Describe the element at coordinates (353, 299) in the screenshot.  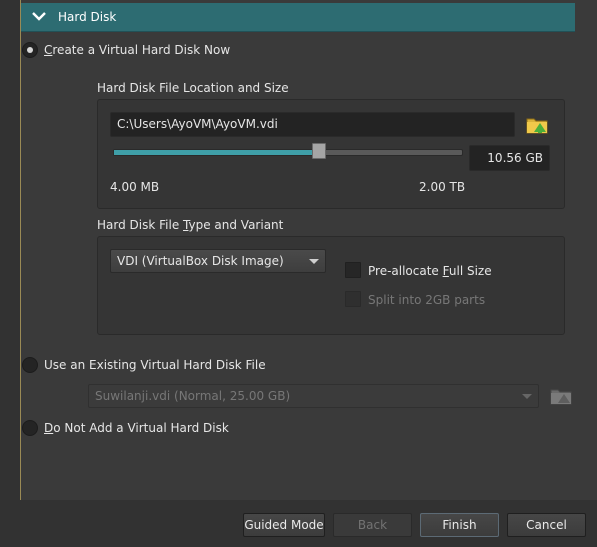
I see `split-checkbox` at that location.